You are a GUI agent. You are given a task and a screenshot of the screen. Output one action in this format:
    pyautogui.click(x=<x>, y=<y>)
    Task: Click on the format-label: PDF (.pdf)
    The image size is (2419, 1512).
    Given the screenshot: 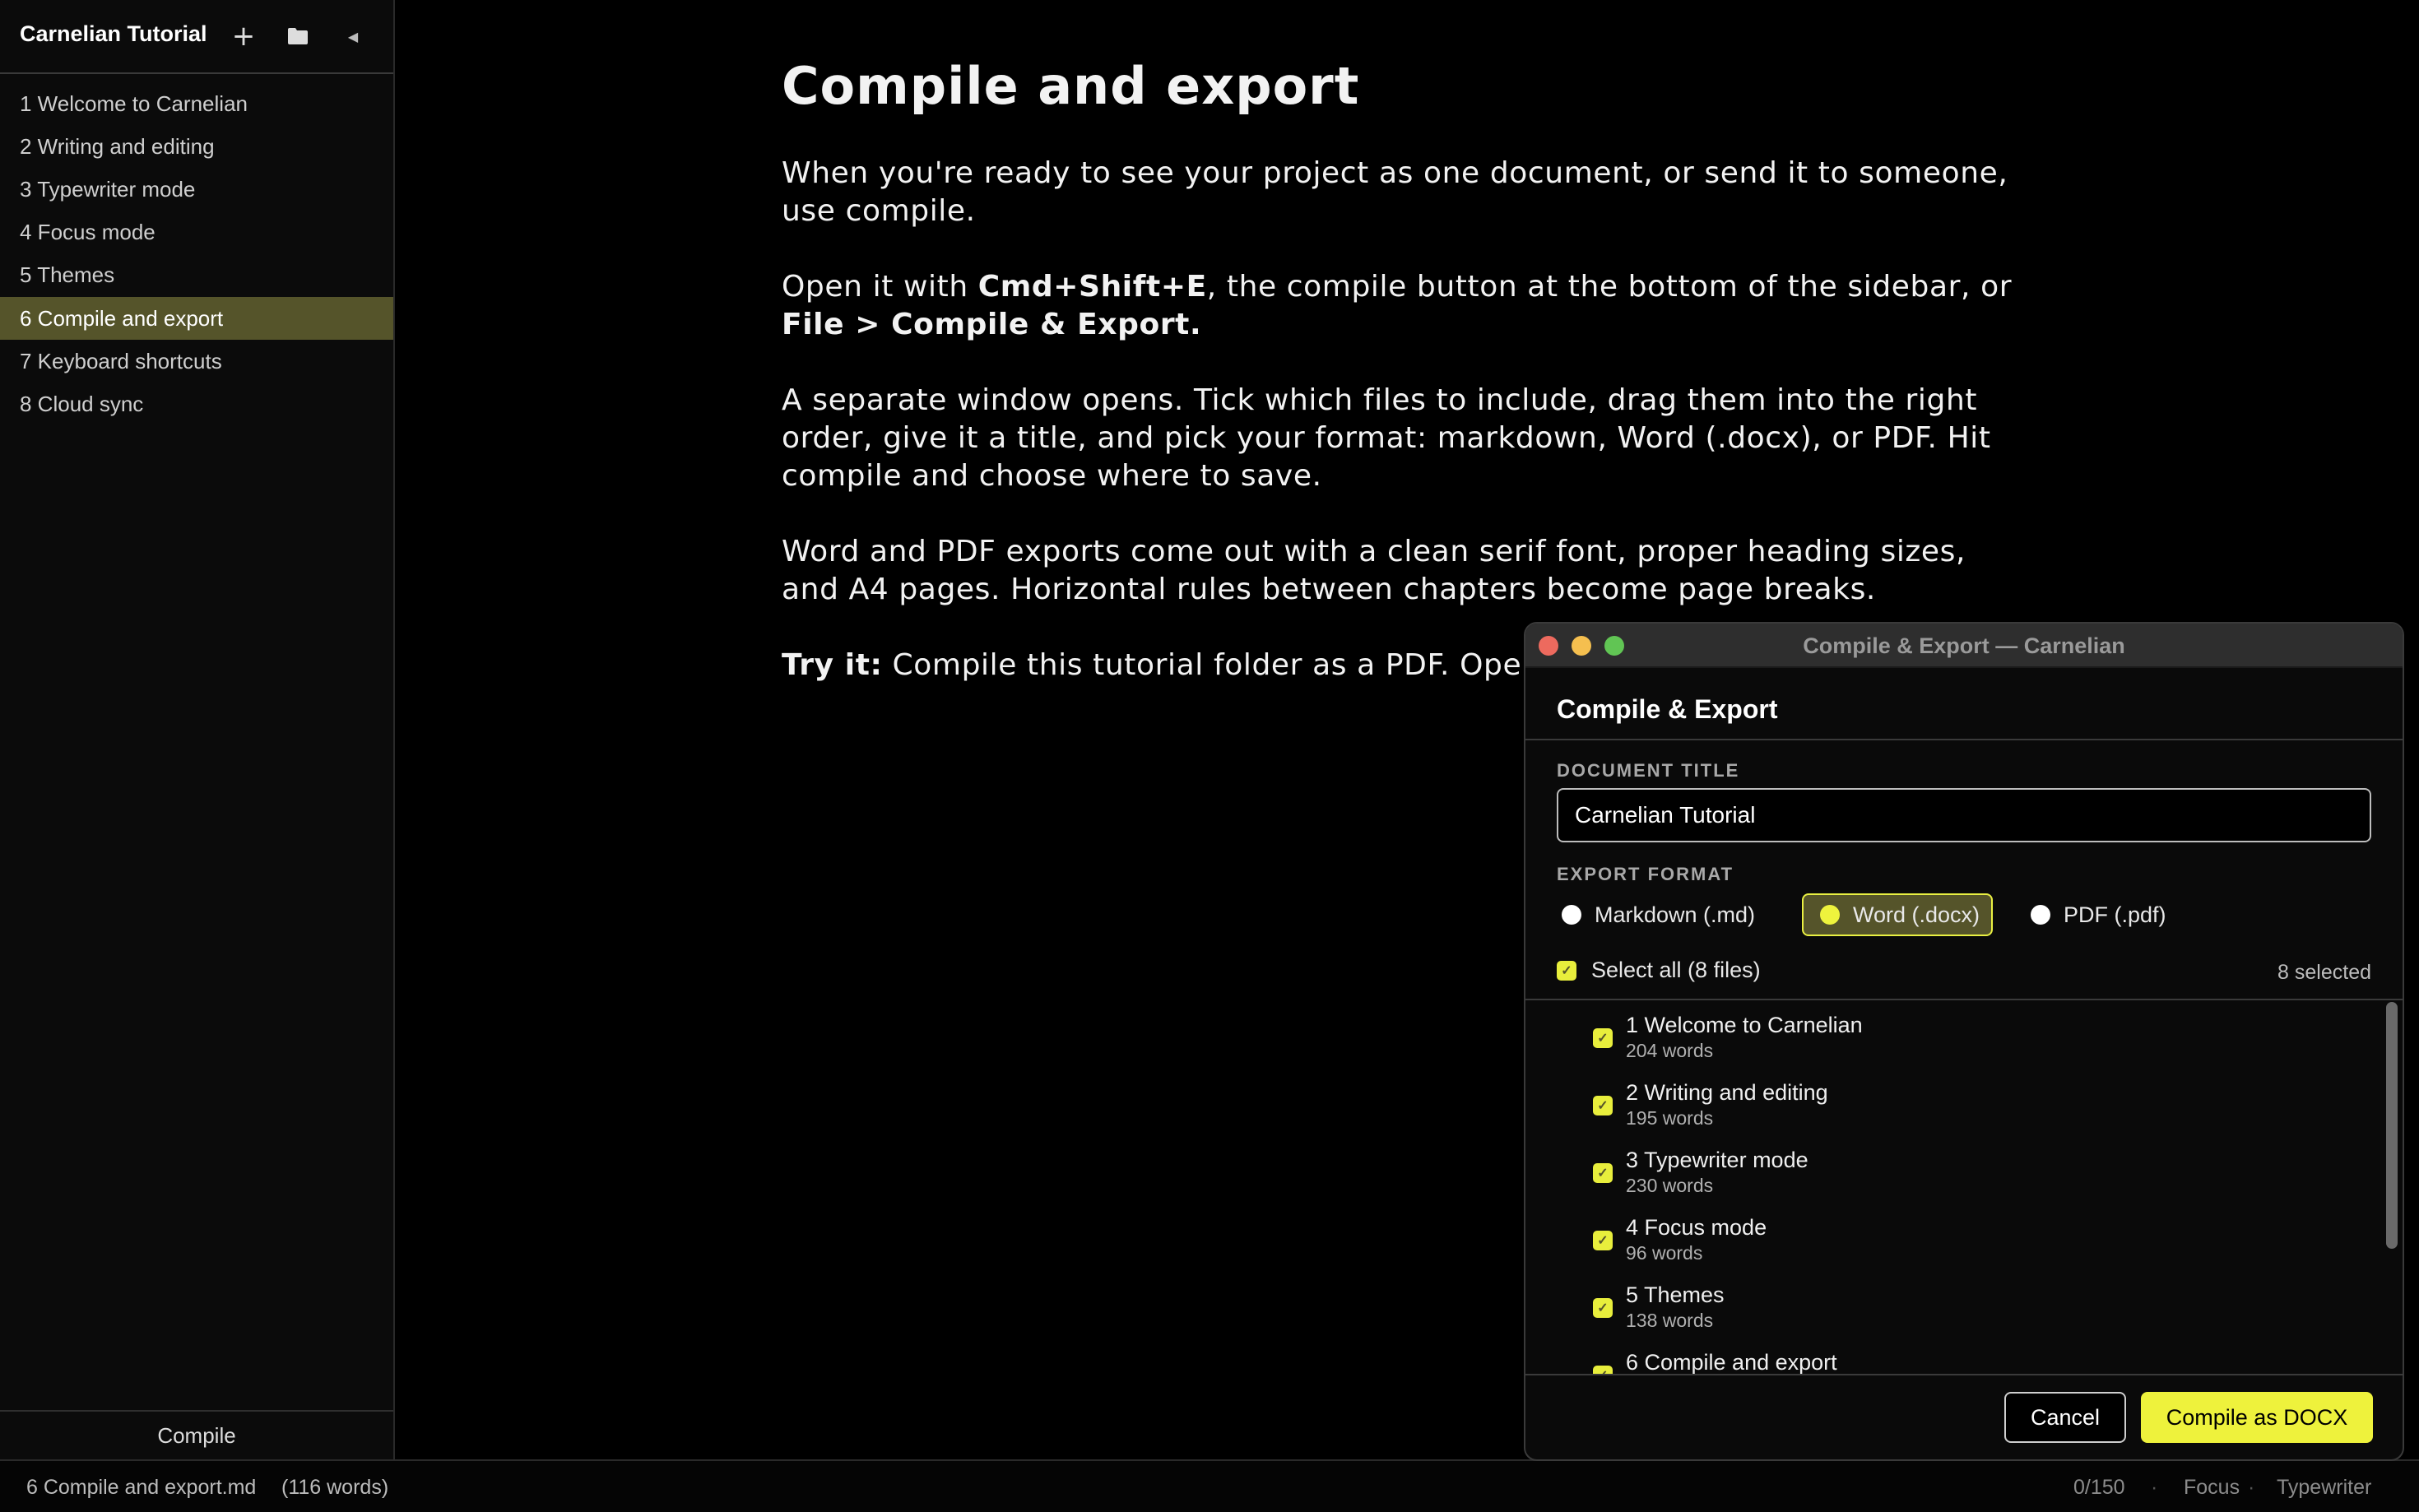 What is the action you would take?
    pyautogui.click(x=2115, y=914)
    